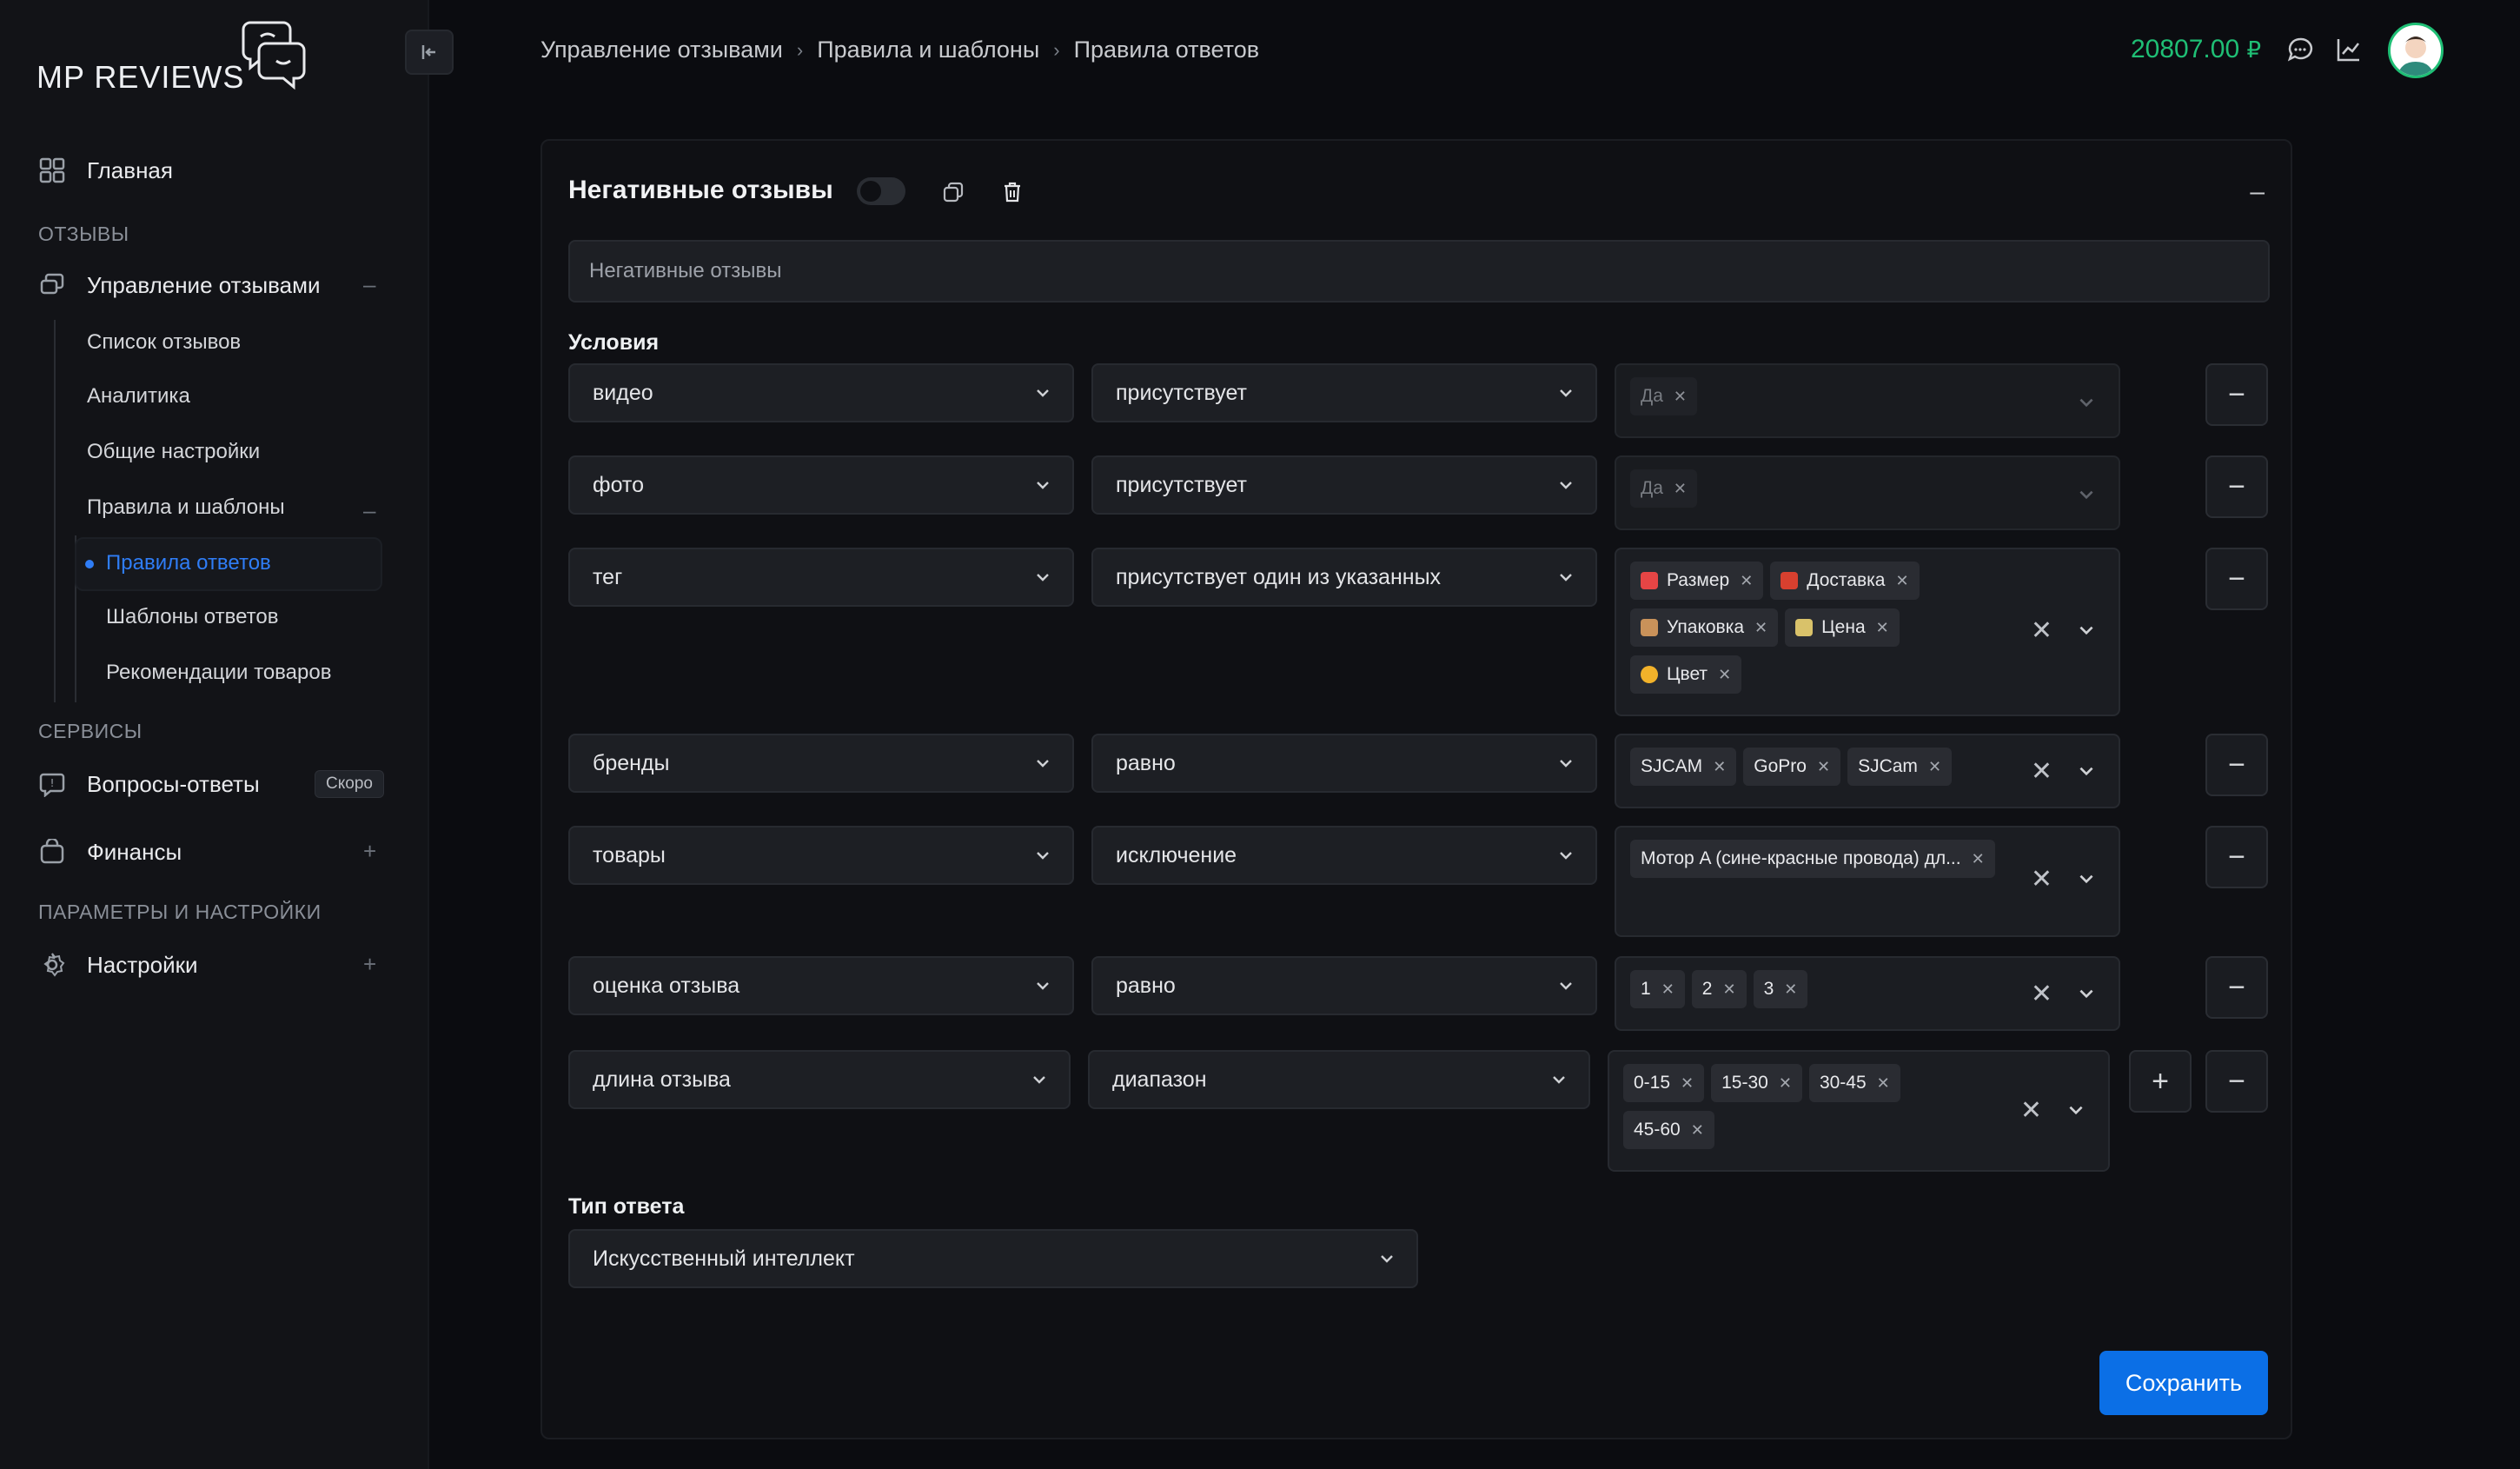 The height and width of the screenshot is (1469, 2520). Describe the element at coordinates (821, 485) in the screenshot. I see `condition-field-select: фото` at that location.